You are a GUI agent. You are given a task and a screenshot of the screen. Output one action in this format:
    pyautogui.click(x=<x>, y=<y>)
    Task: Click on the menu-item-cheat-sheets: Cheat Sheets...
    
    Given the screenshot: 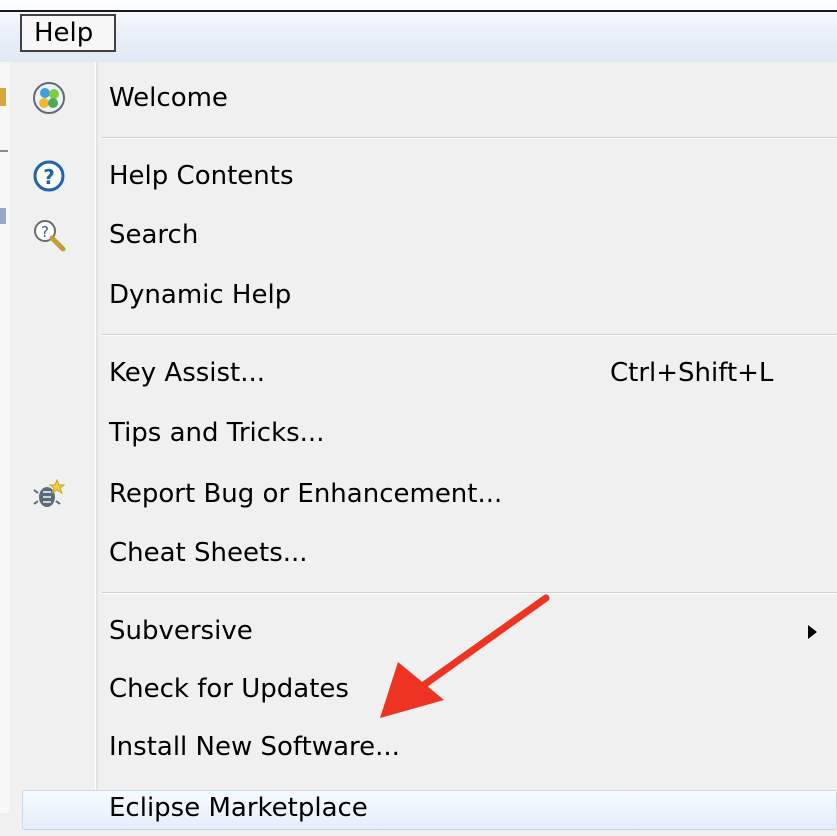 What is the action you would take?
    pyautogui.click(x=423, y=553)
    